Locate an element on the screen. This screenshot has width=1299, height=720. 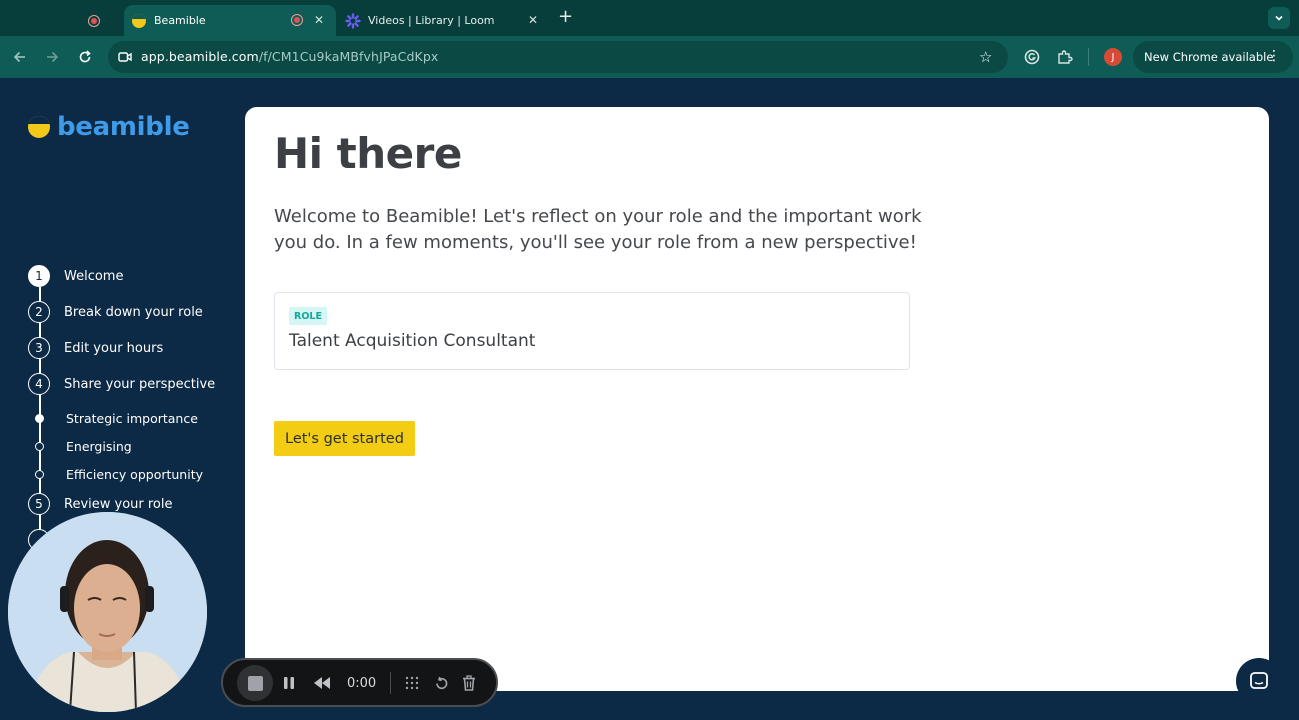
pause-button is located at coordinates (289, 683).